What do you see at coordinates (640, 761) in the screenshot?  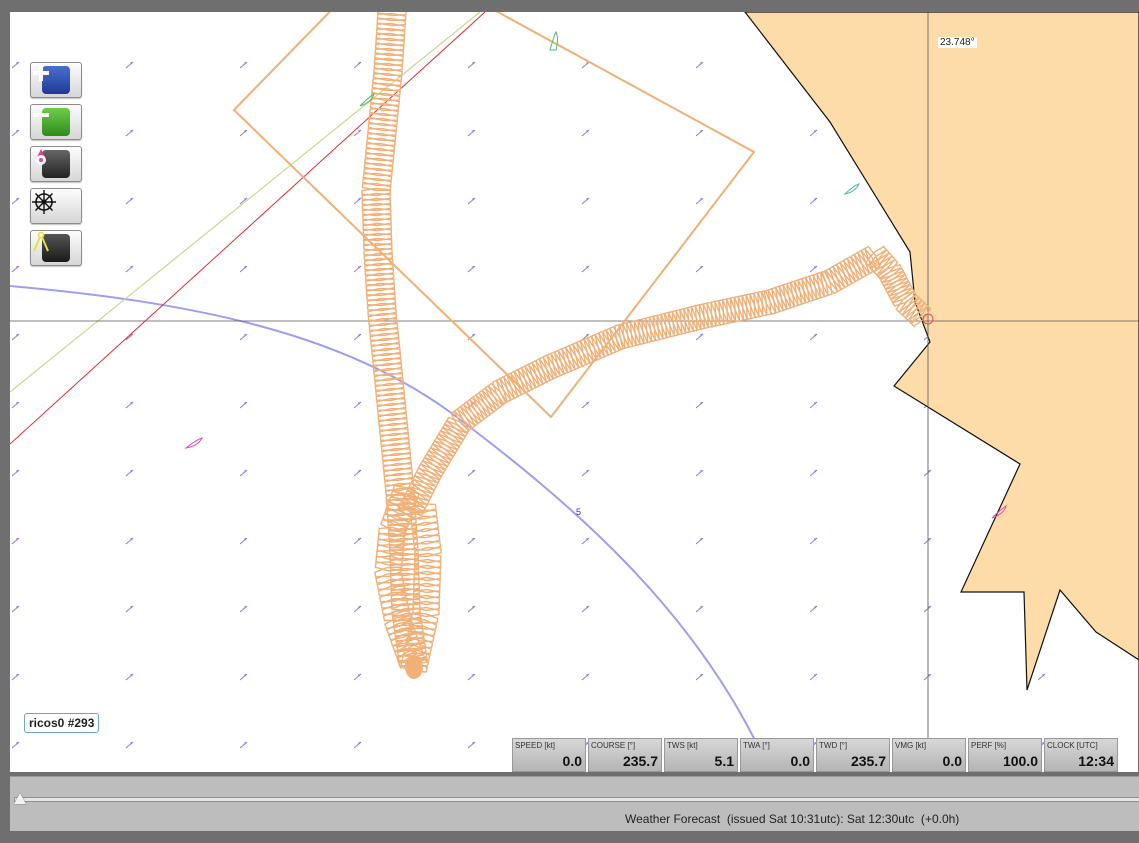 I see `course-value: 235.7` at bounding box center [640, 761].